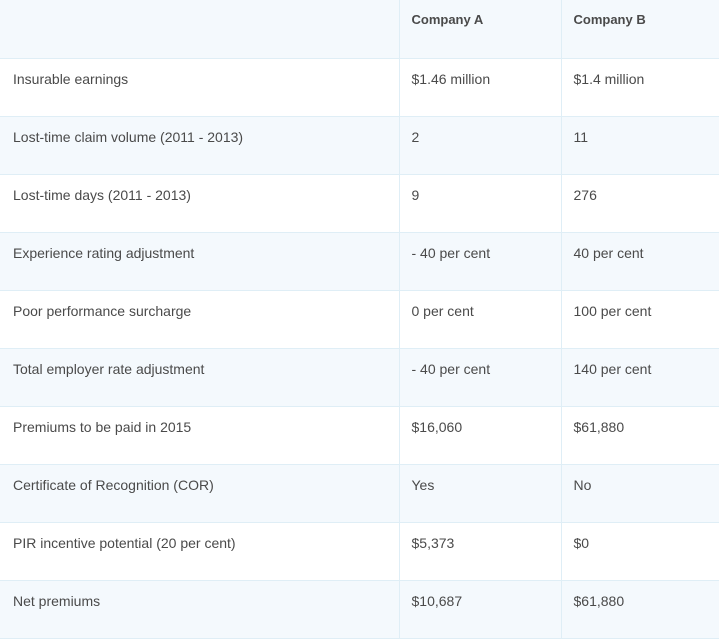 This screenshot has width=719, height=639. I want to click on row-label: Net premiums, so click(200, 609).